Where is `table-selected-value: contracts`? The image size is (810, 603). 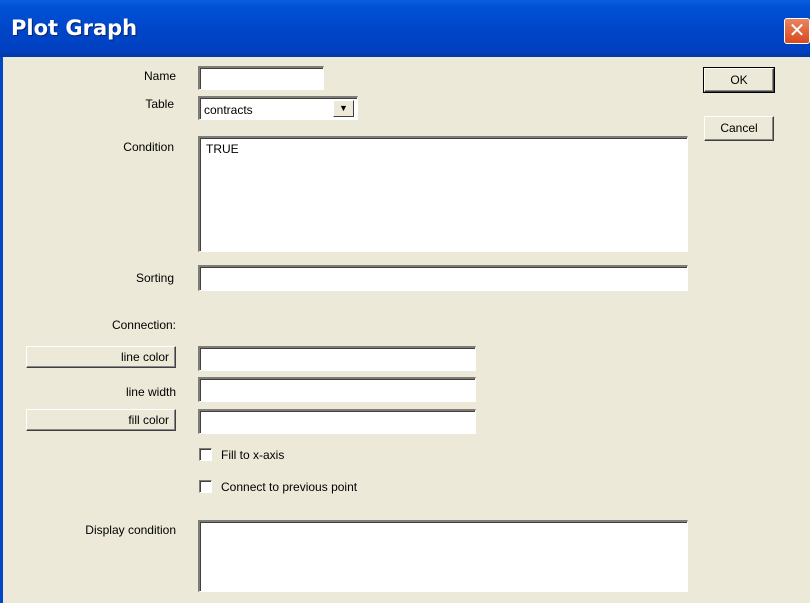 table-selected-value: contracts is located at coordinates (228, 110).